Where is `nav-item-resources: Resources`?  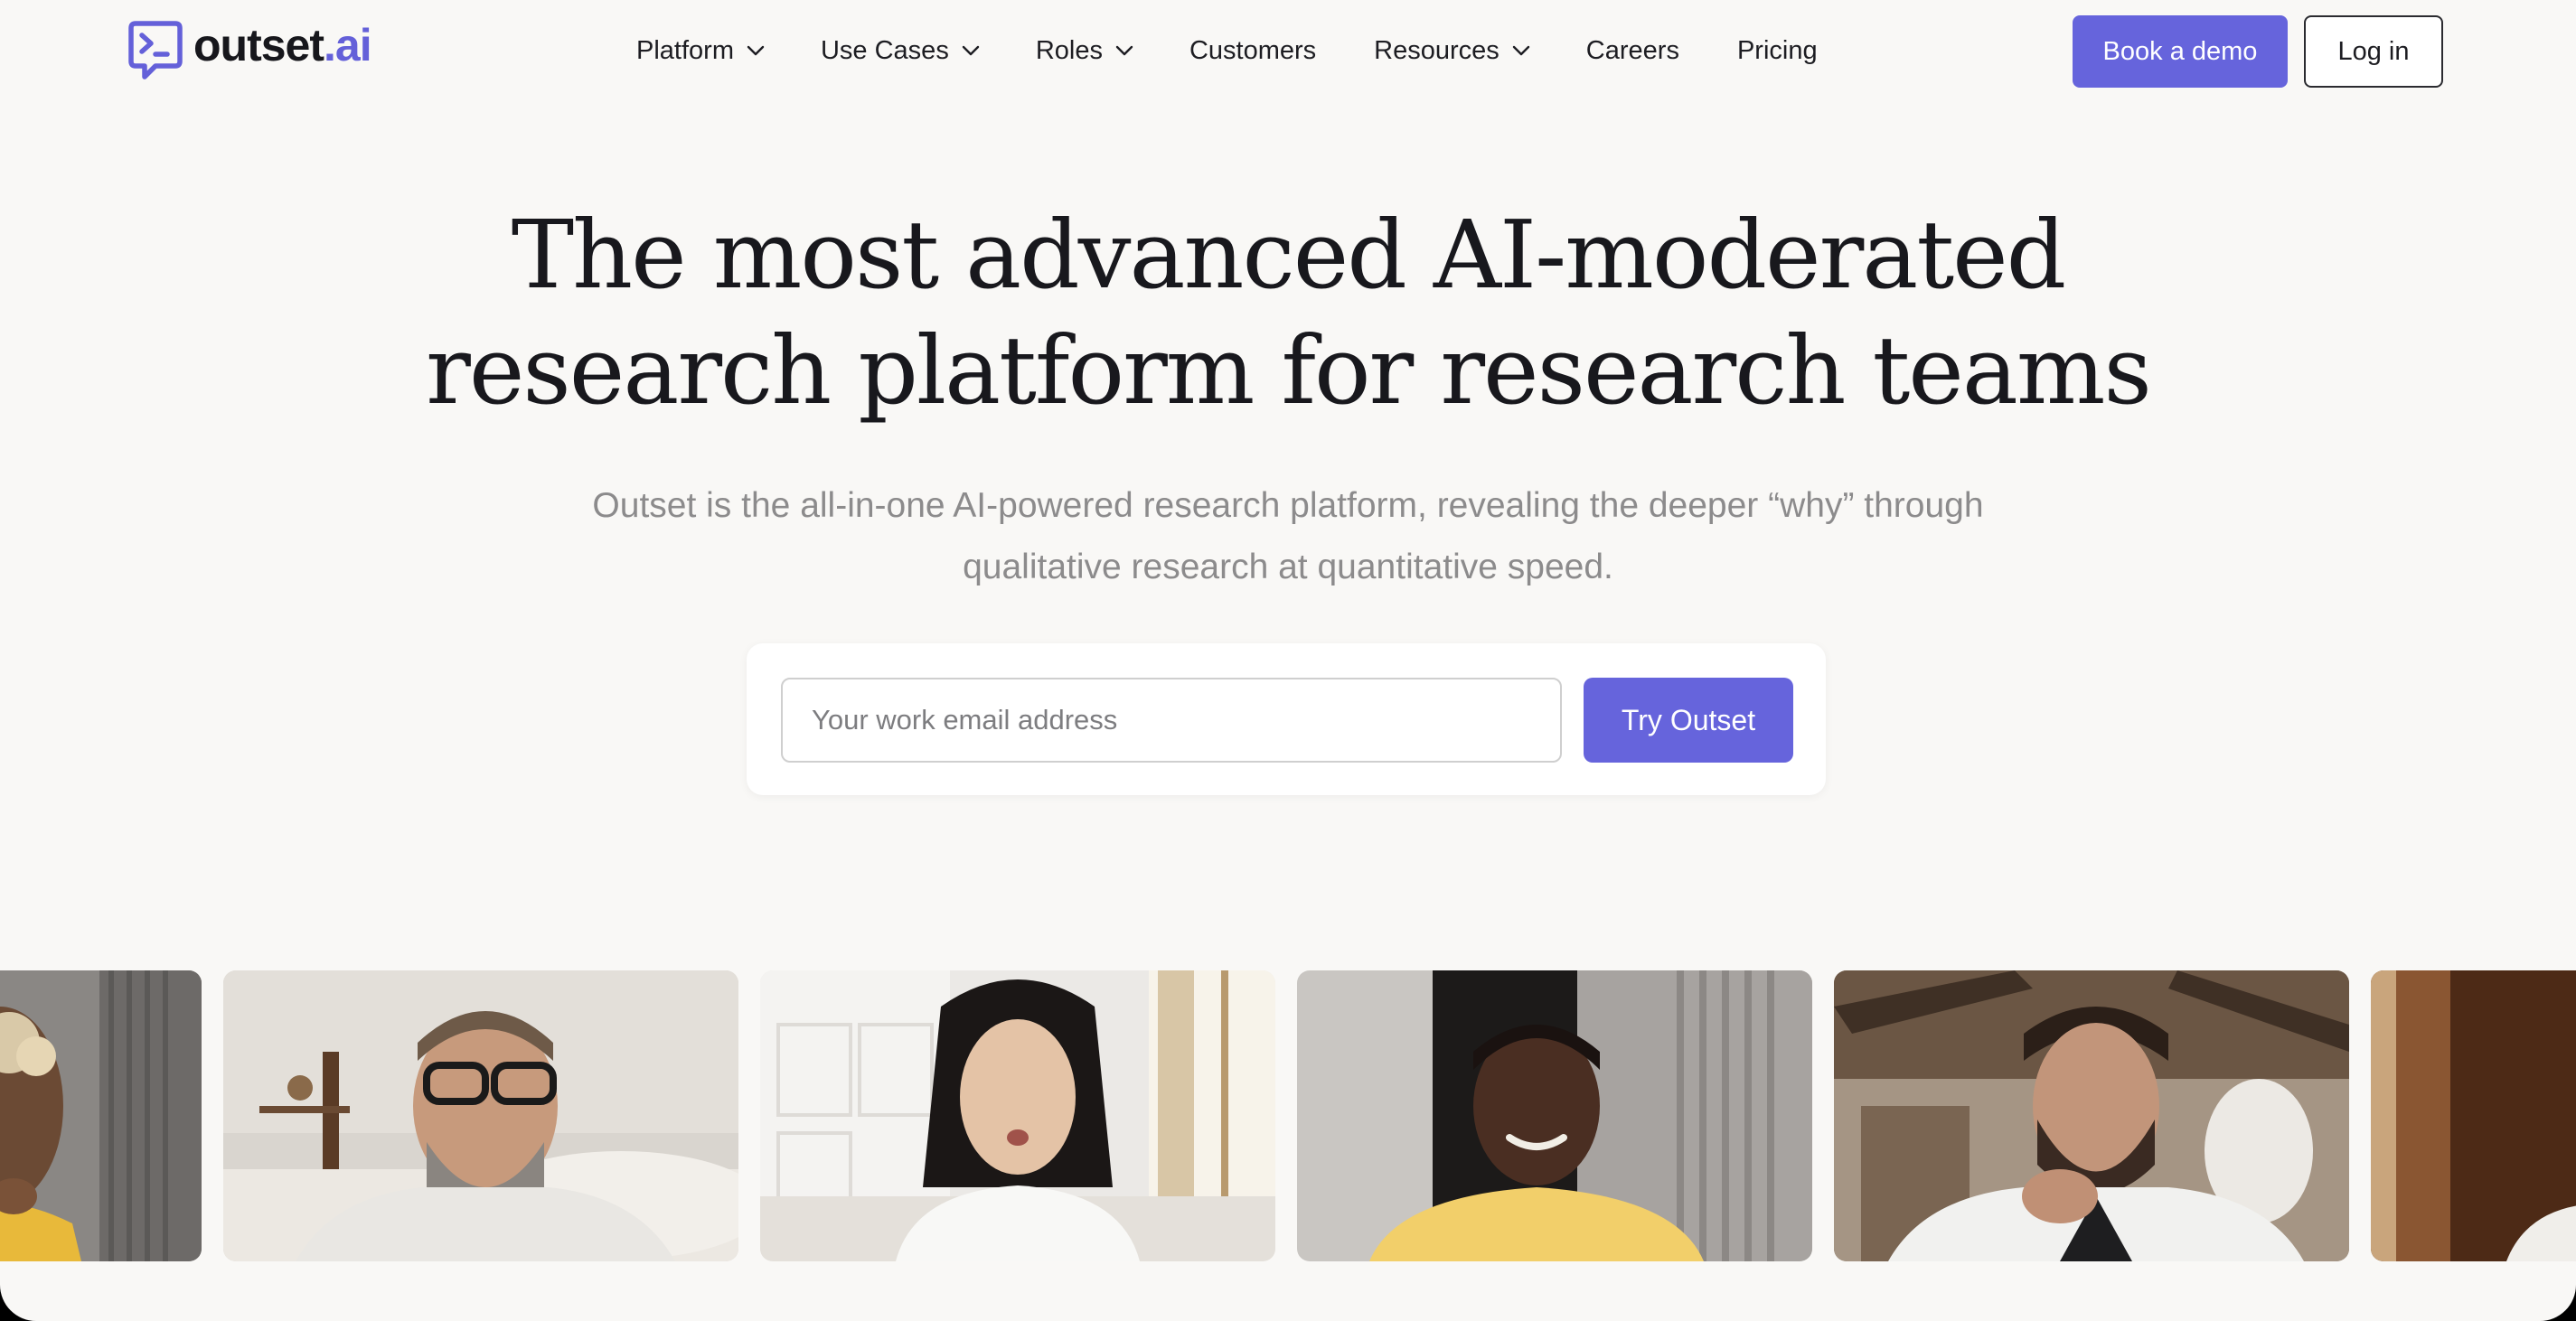
nav-item-resources: Resources is located at coordinates (1452, 51).